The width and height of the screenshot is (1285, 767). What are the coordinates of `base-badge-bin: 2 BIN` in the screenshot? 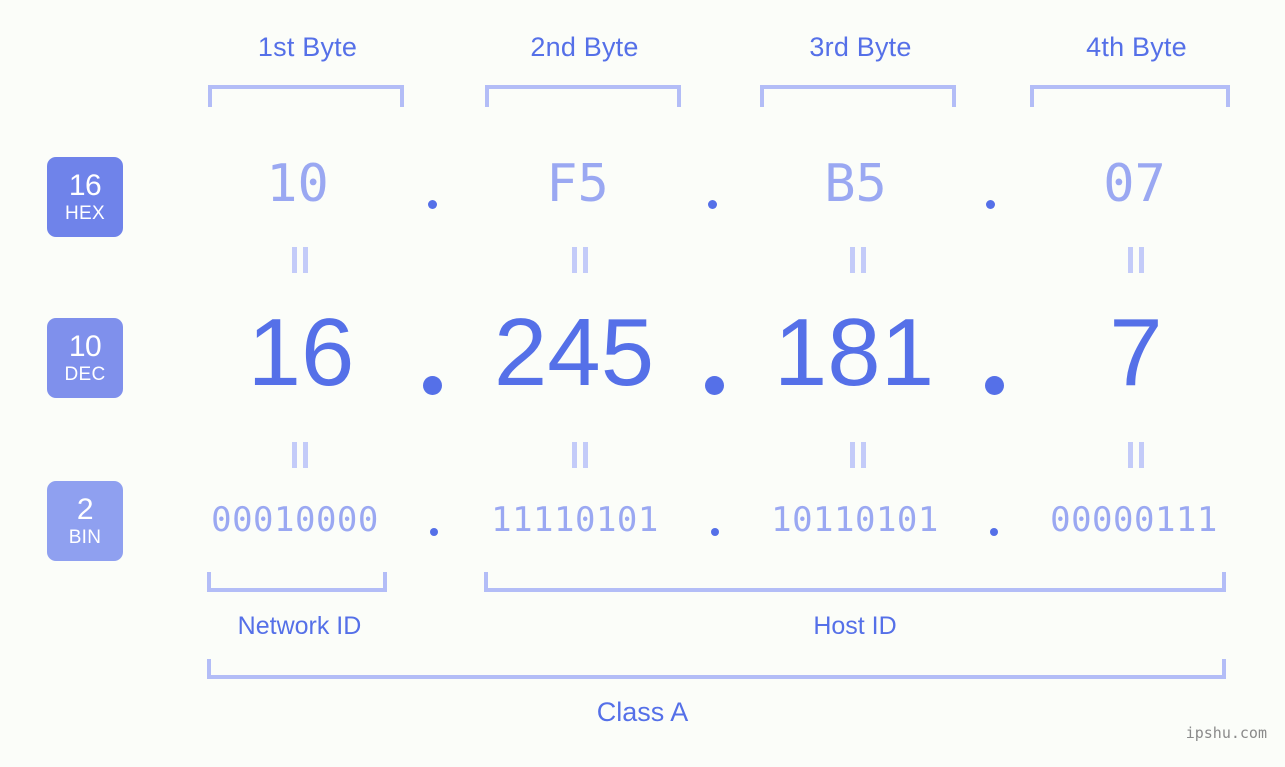 It's located at (85, 521).